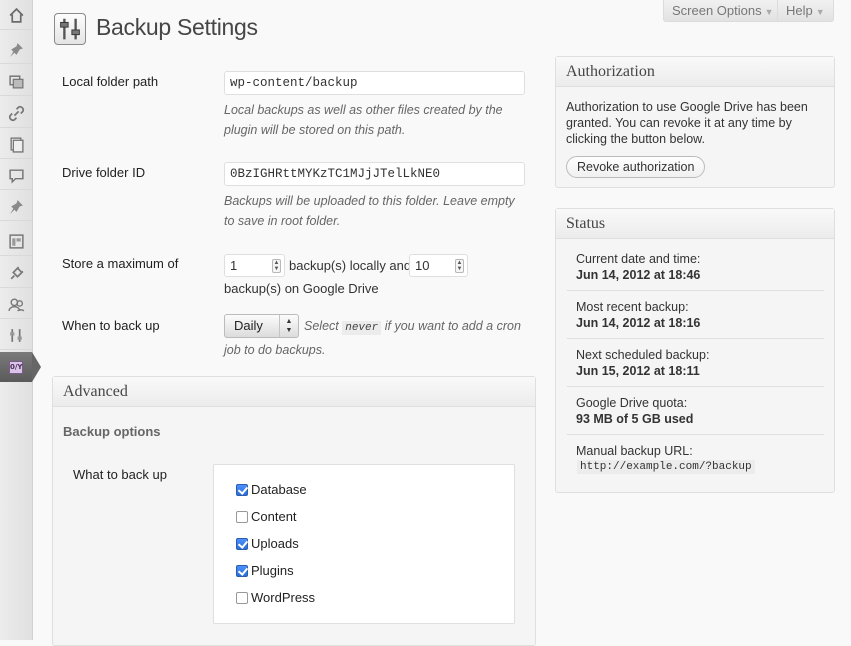 The height and width of the screenshot is (646, 851). What do you see at coordinates (16, 242) in the screenshot?
I see `appearance-icon` at bounding box center [16, 242].